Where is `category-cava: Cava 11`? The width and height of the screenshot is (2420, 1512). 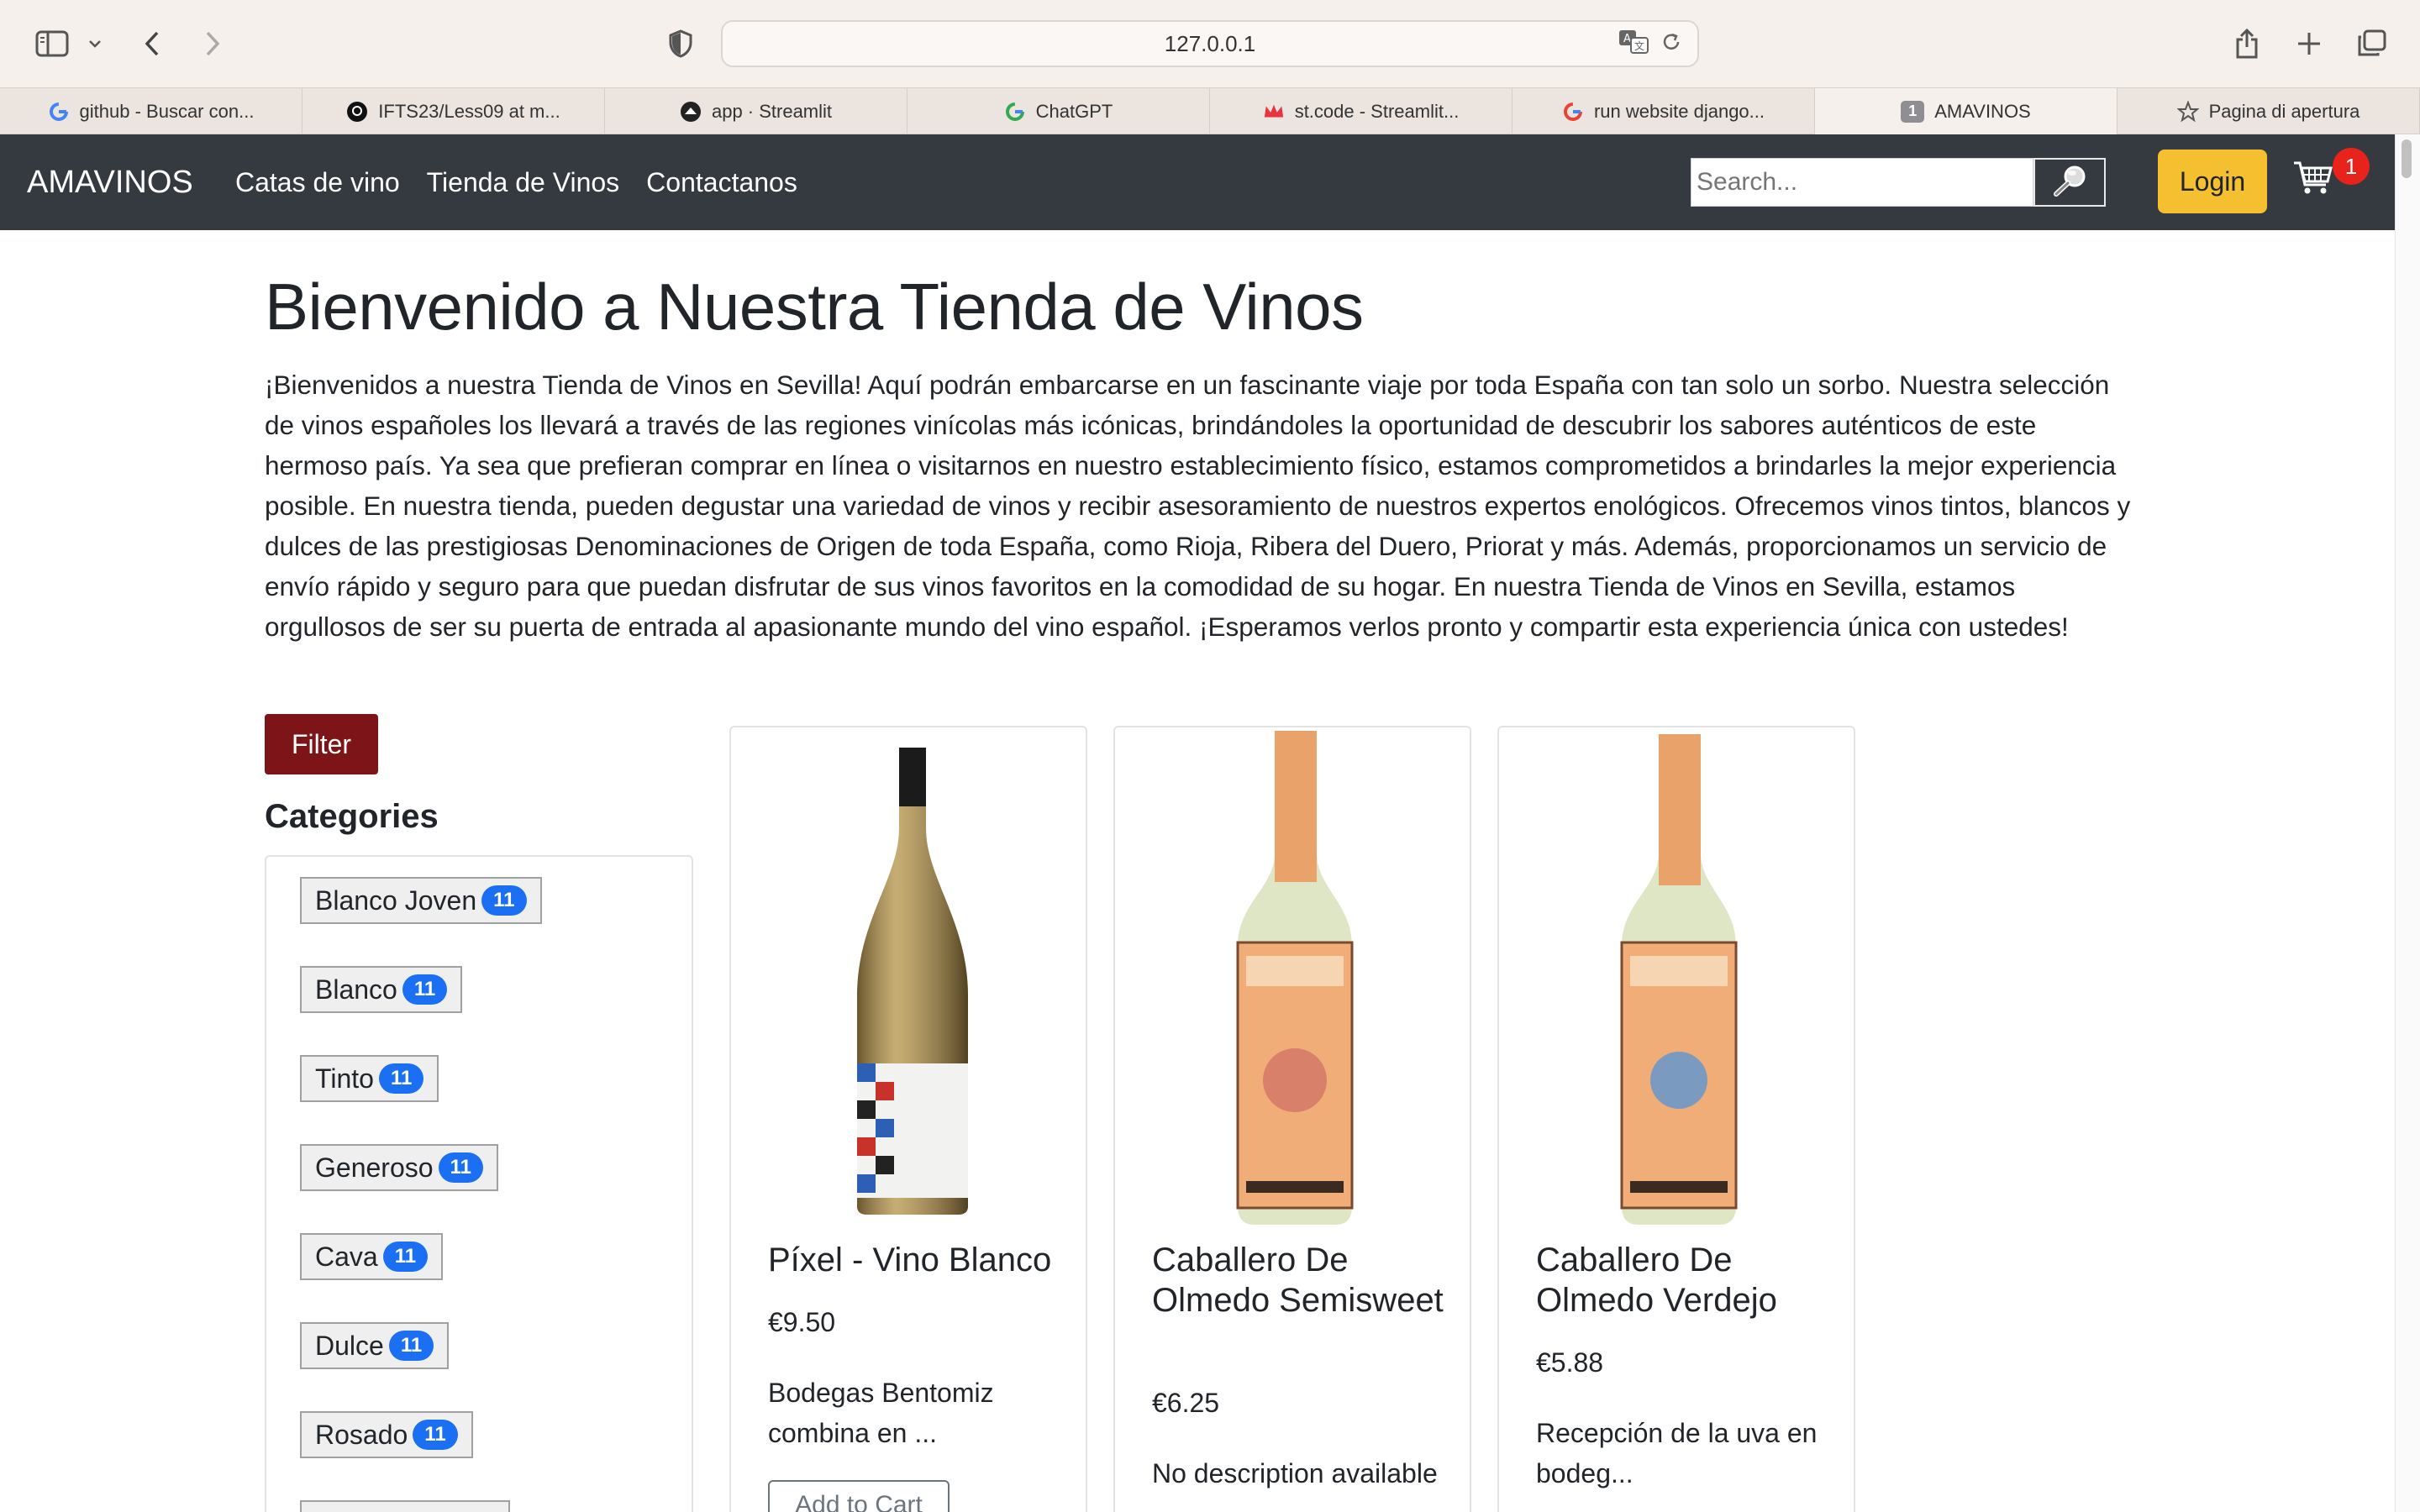
category-cava: Cava 11 is located at coordinates (372, 1256).